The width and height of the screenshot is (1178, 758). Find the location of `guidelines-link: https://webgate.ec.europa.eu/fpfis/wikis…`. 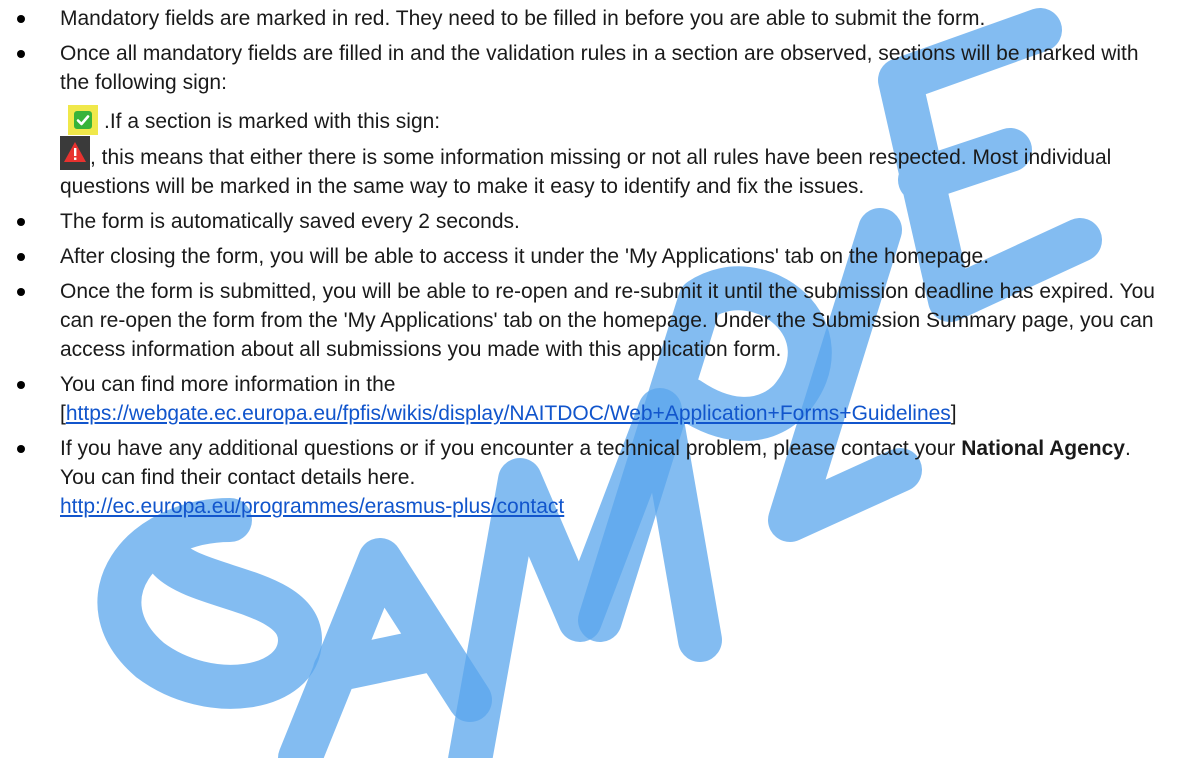

guidelines-link: https://webgate.ec.europa.eu/fpfis/wikis… is located at coordinates (508, 413).